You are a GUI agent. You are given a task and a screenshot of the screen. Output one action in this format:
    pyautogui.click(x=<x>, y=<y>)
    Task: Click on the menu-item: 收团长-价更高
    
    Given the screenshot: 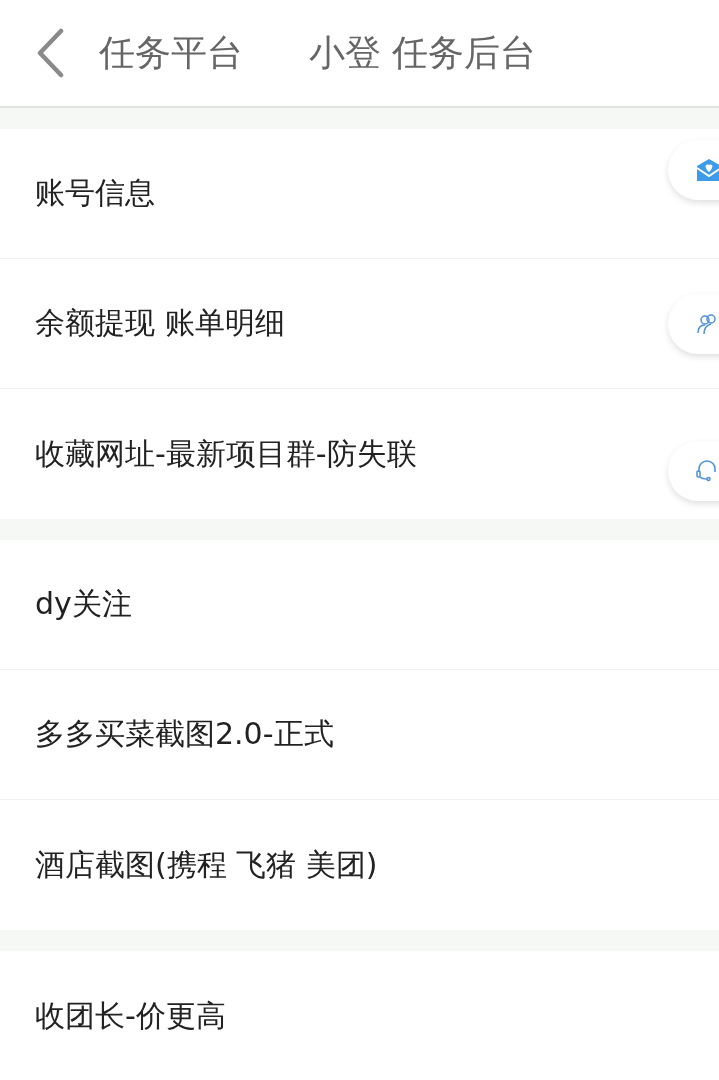 What is the action you would take?
    pyautogui.click(x=130, y=1016)
    